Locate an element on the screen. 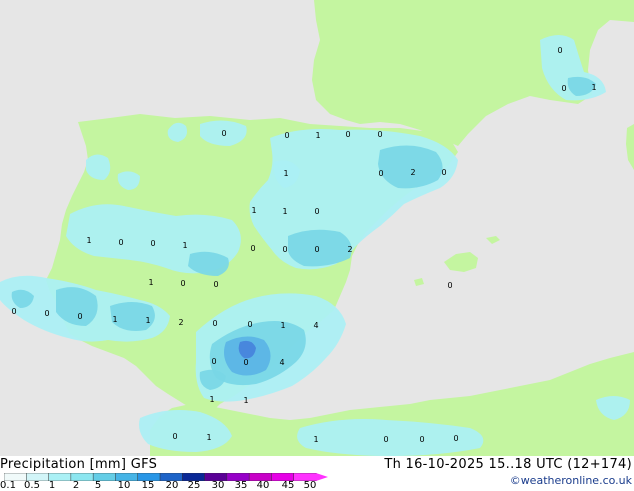 Image resolution: width=634 pixels, height=491 pixels. legend-tick-label: 15 is located at coordinates (148, 485).